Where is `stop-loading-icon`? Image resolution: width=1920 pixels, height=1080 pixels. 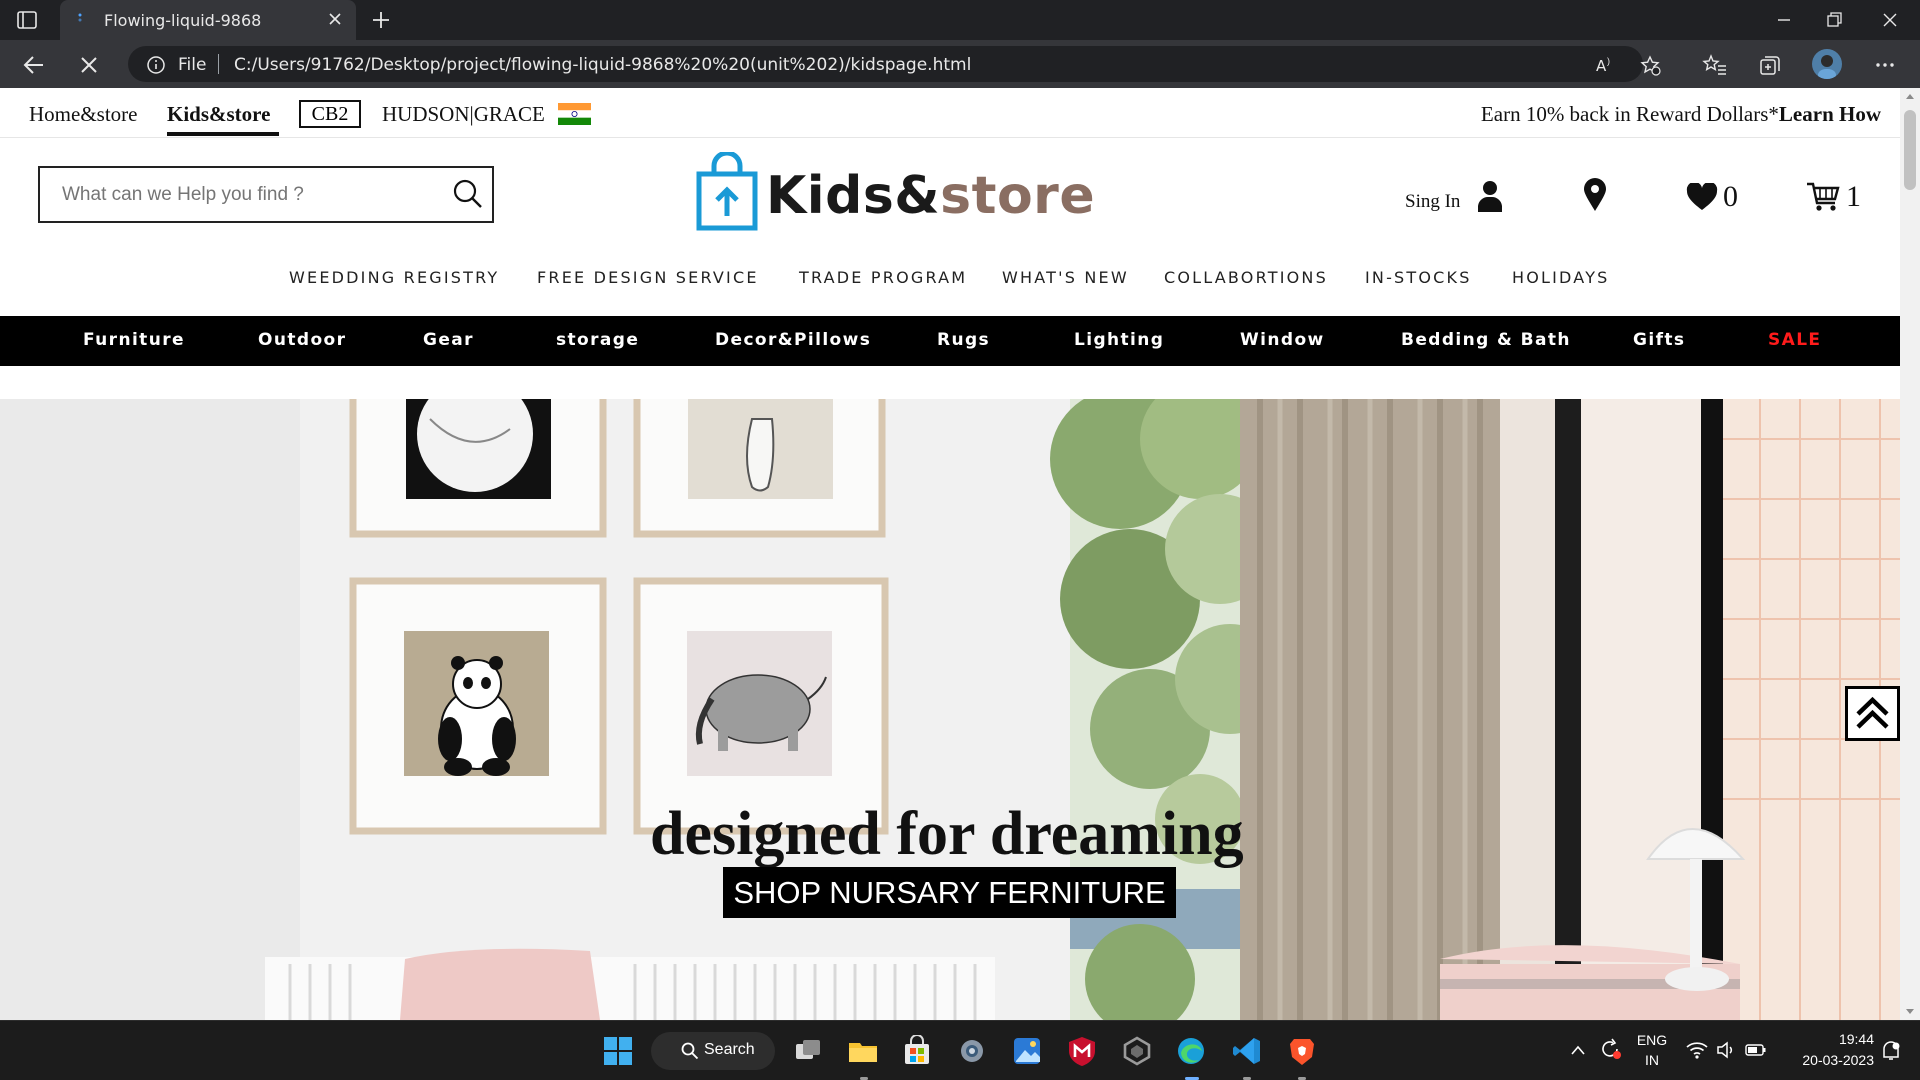
stop-loading-icon is located at coordinates (89, 65).